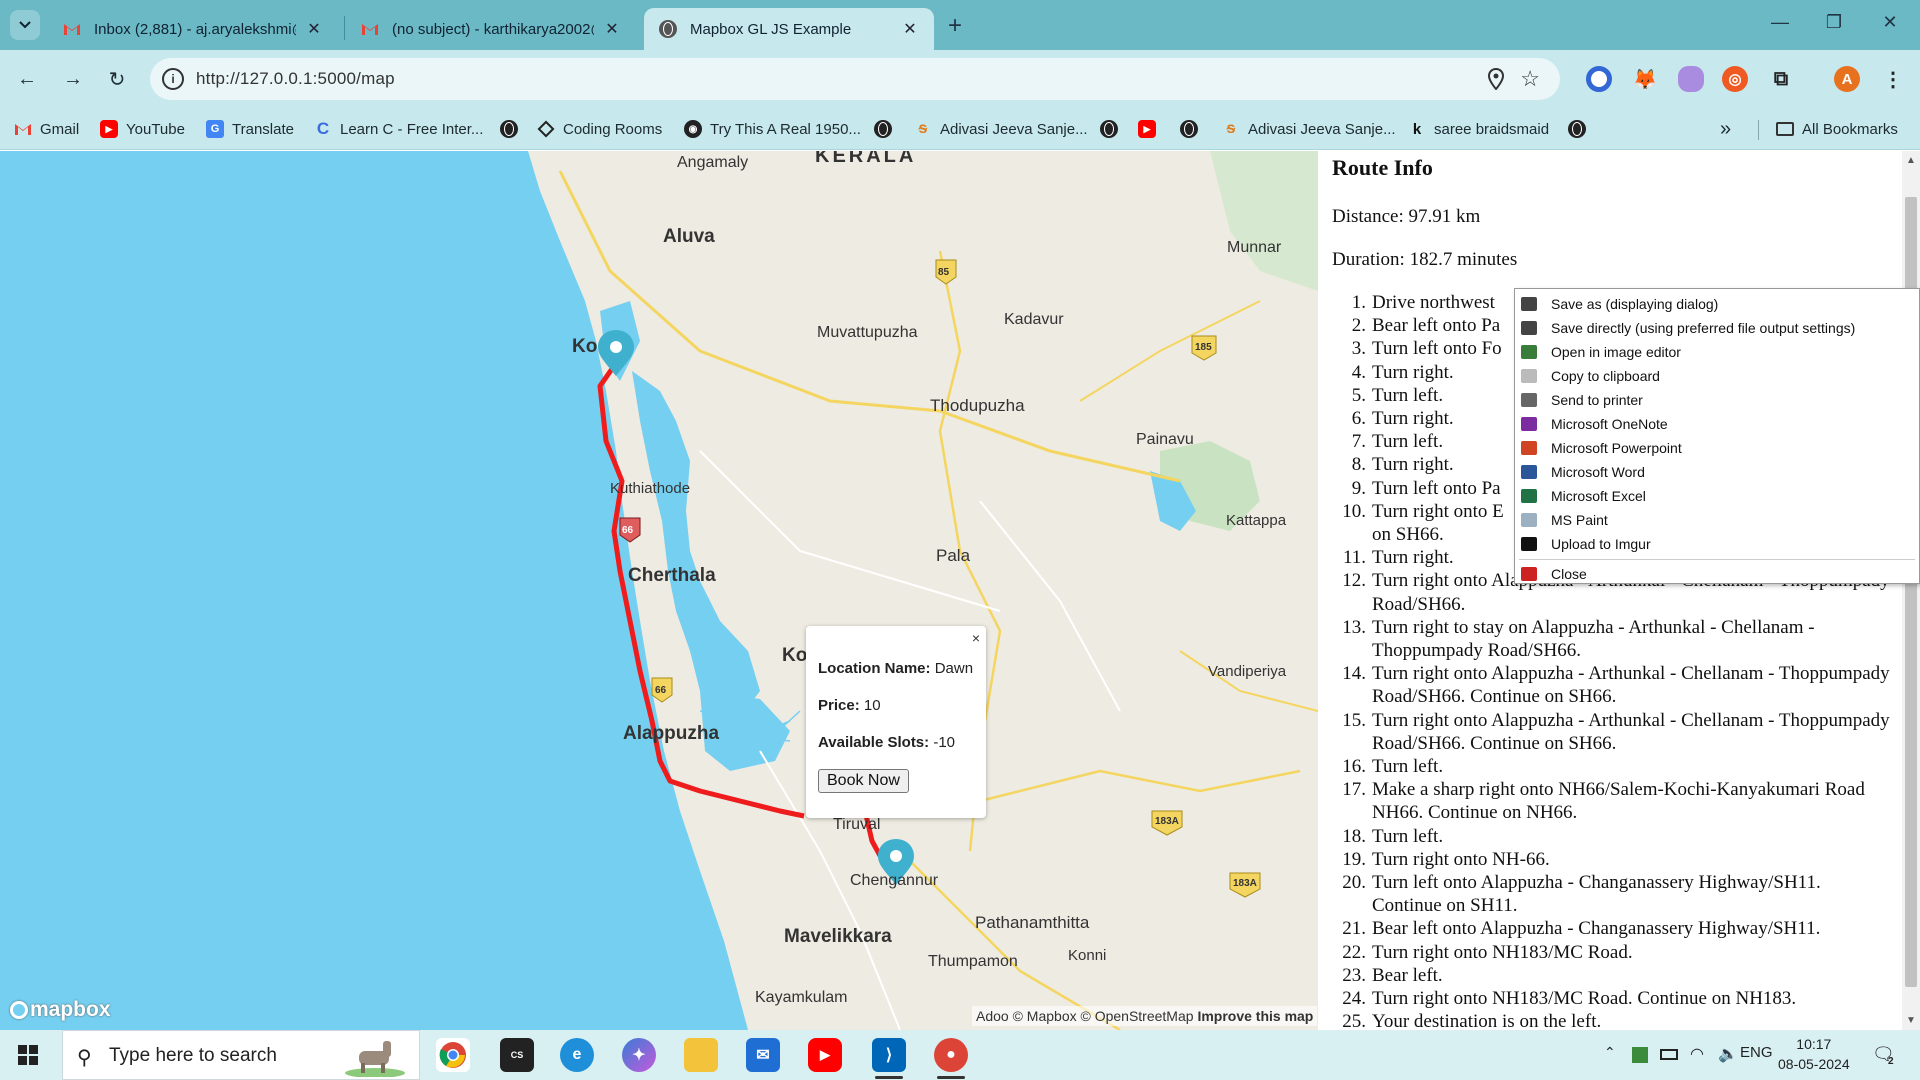 The width and height of the screenshot is (1920, 1080). Describe the element at coordinates (491, 29) in the screenshot. I see `tab-no-subject: (no subject) - karthikarya2002@ ✕` at that location.